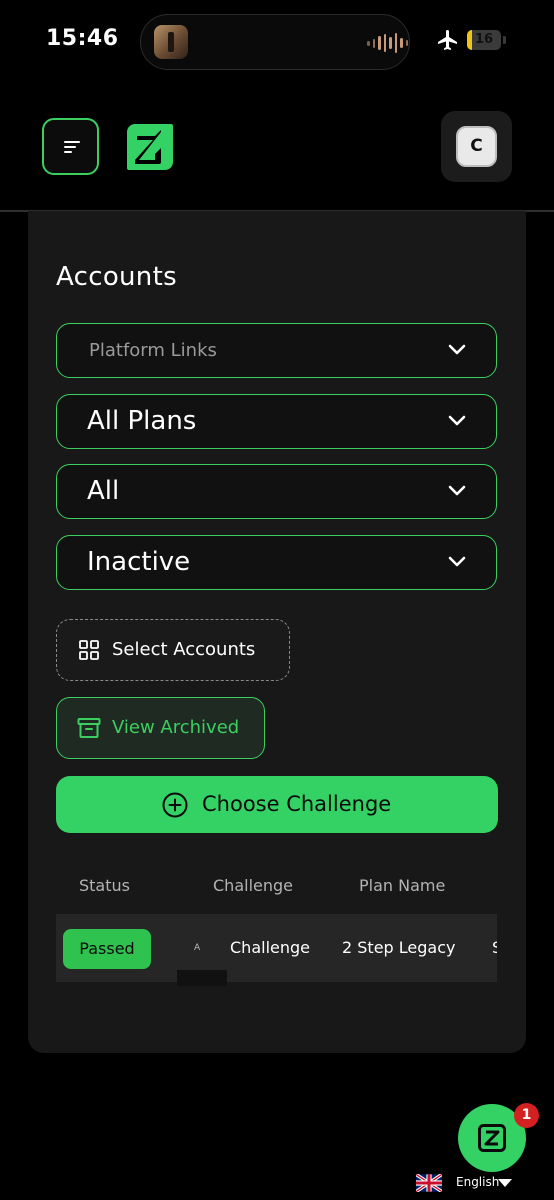 The width and height of the screenshot is (554, 1200). I want to click on caret-down-icon, so click(505, 1183).